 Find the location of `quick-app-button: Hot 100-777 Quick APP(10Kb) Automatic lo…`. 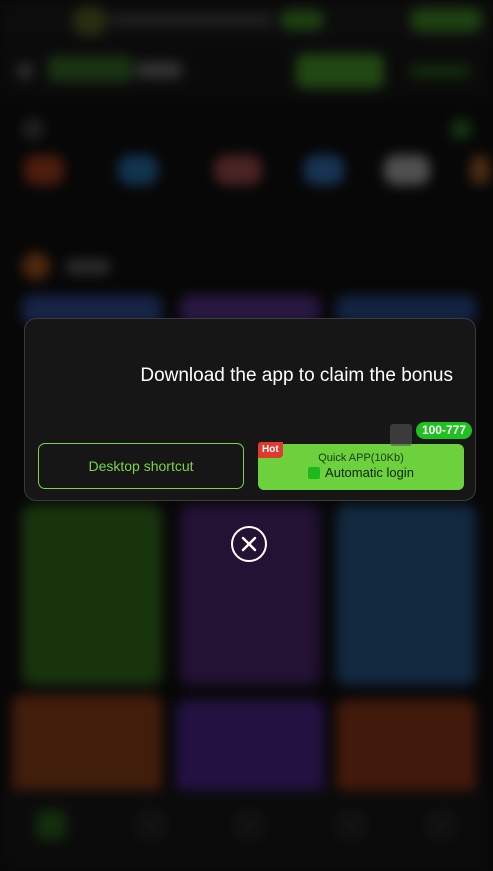

quick-app-button: Hot 100-777 Quick APP(10Kb) Automatic lo… is located at coordinates (365, 456).